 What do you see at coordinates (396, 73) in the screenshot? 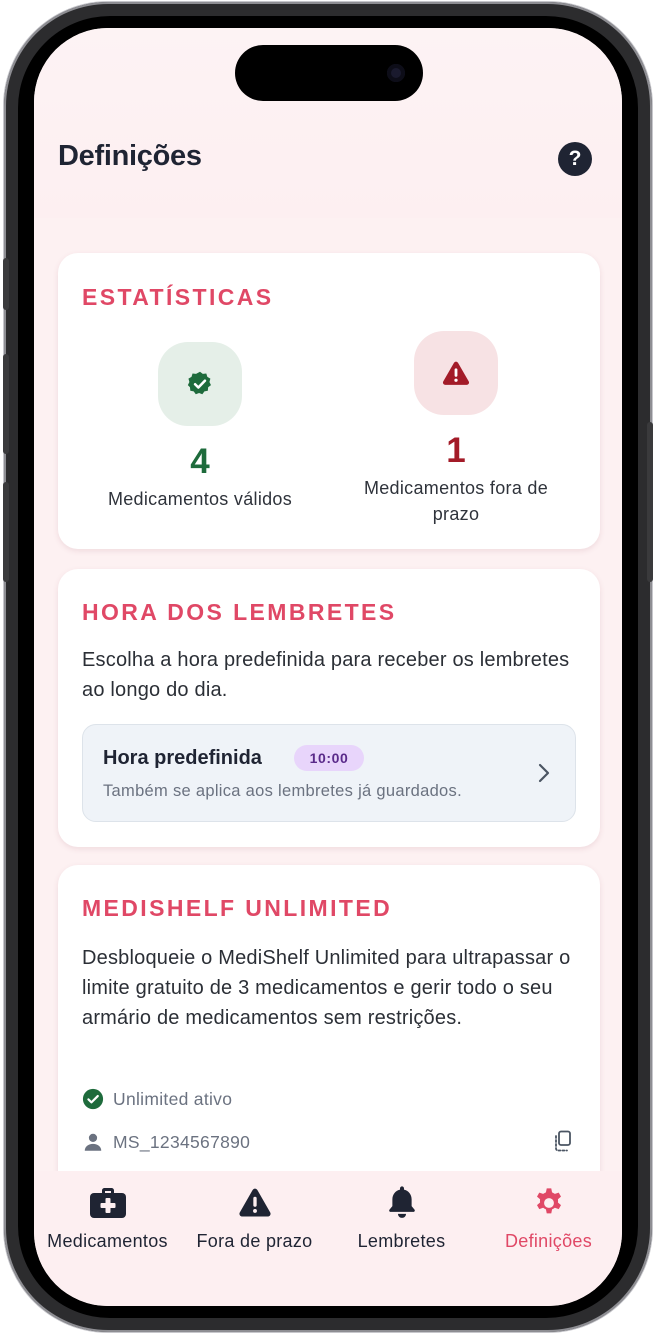
I see `front-camera` at bounding box center [396, 73].